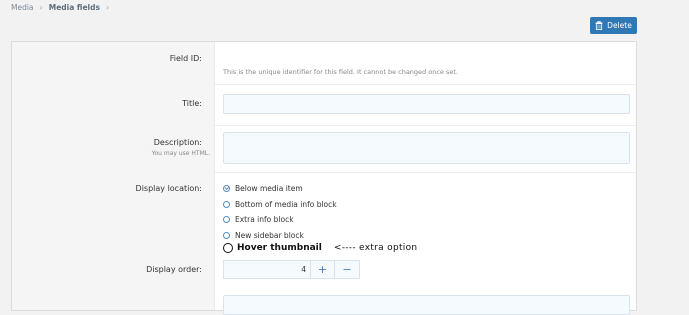 Image resolution: width=689 pixels, height=315 pixels. I want to click on option-new-sidebar-block: New sidebar block, so click(263, 235).